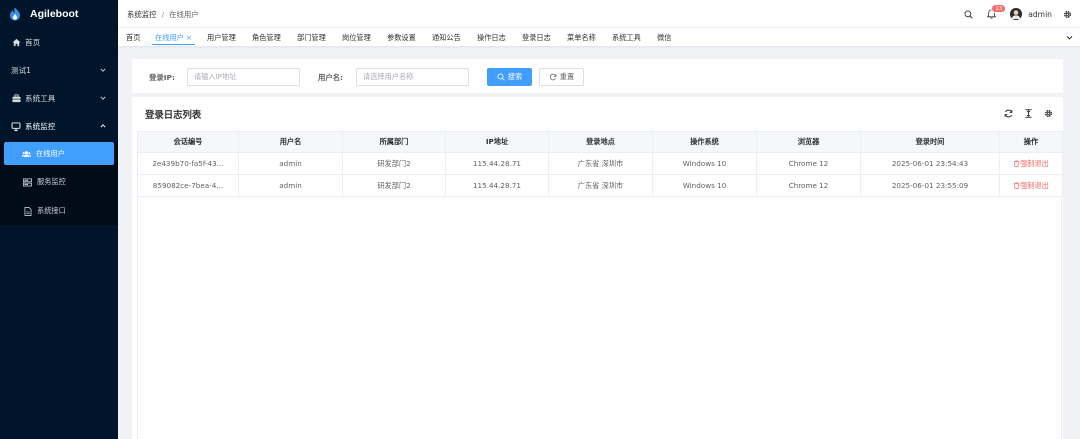 This screenshot has width=1080, height=439. Describe the element at coordinates (808, 142) in the screenshot. I see `column-header-browser: 浏览器` at that location.